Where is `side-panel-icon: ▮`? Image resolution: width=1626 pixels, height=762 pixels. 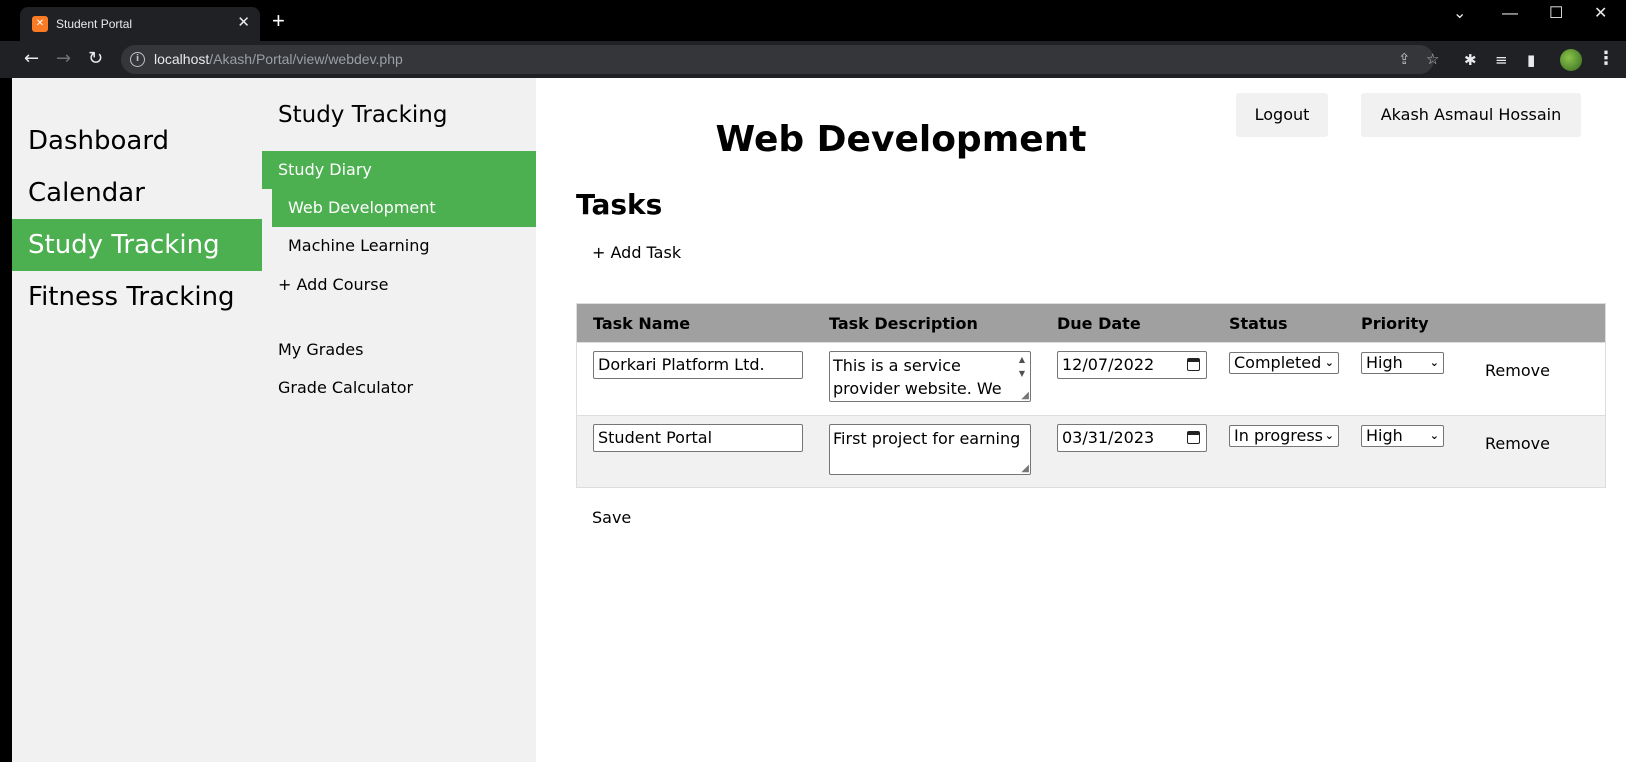
side-panel-icon: ▮ is located at coordinates (1531, 60).